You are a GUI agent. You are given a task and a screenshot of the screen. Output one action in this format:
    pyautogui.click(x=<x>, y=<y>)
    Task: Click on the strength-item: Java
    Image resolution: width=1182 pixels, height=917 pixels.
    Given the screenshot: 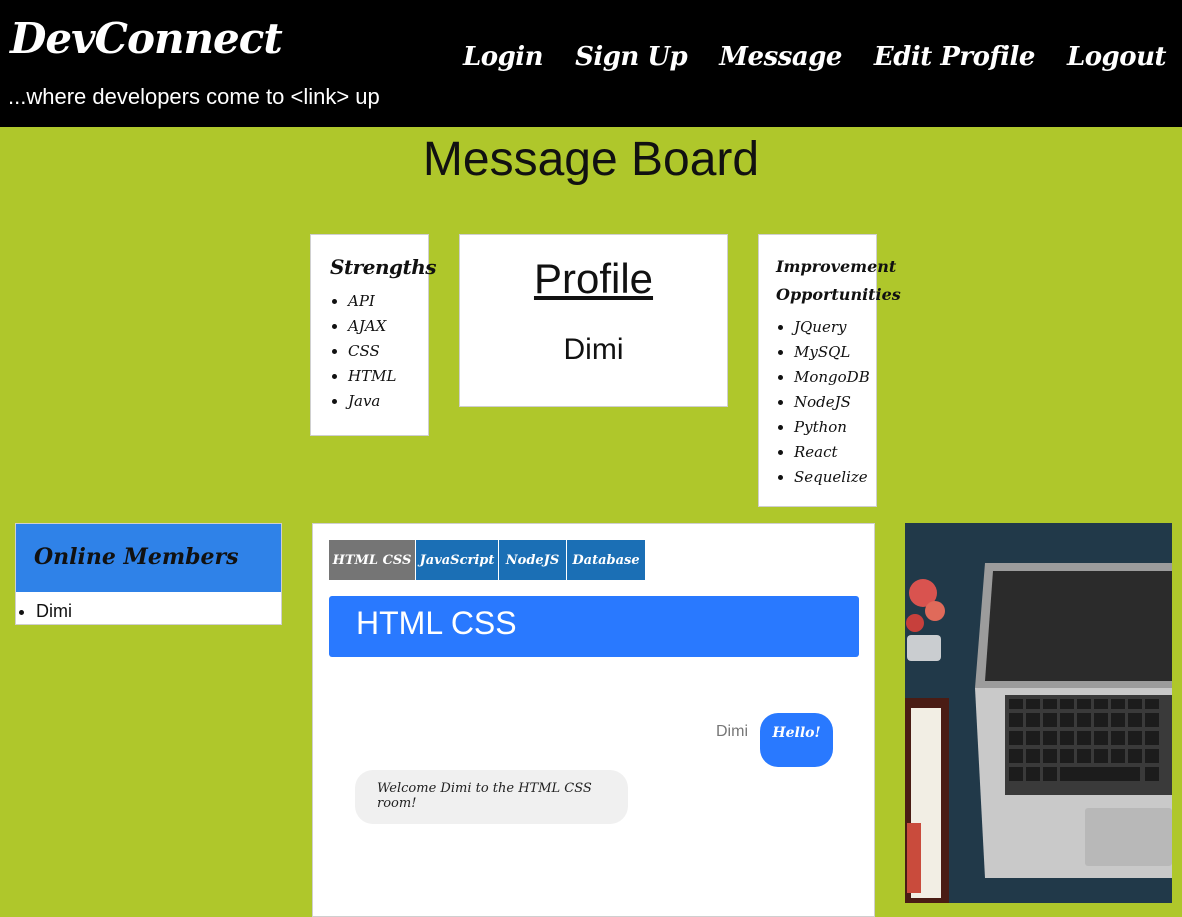 What is the action you would take?
    pyautogui.click(x=383, y=401)
    